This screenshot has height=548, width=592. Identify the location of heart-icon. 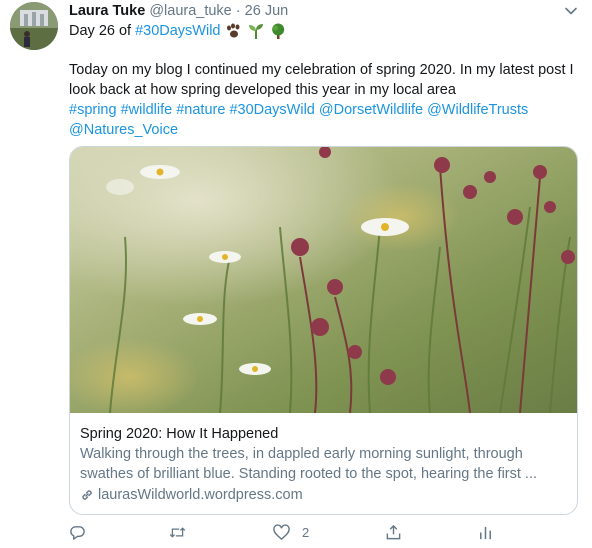
(281, 532).